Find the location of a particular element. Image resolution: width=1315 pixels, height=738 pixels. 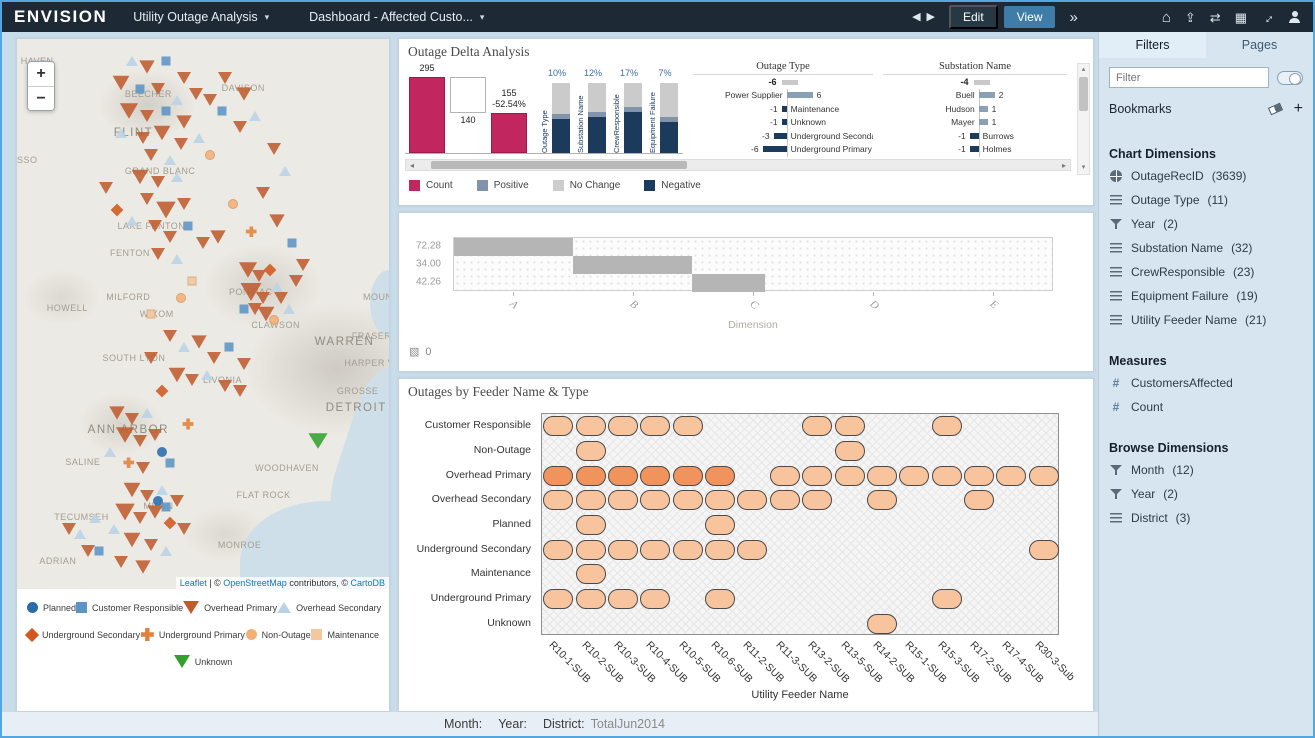

filter-toggle is located at coordinates (1290, 77).